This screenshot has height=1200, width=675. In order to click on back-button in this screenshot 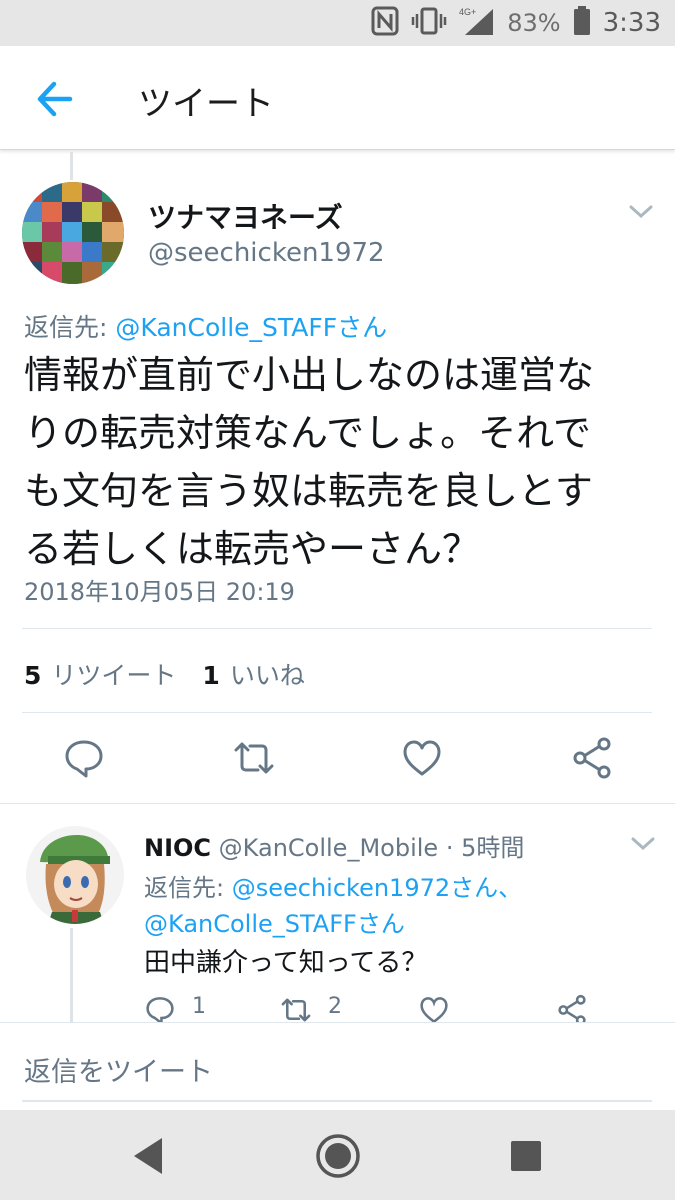, I will do `click(56, 99)`.